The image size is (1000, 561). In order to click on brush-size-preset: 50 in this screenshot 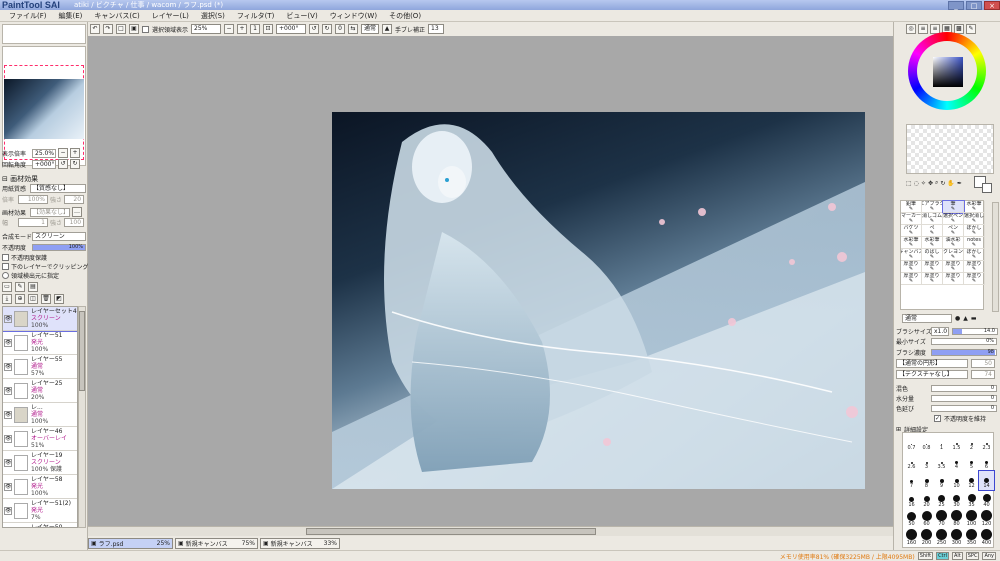, I will do `click(911, 518)`.